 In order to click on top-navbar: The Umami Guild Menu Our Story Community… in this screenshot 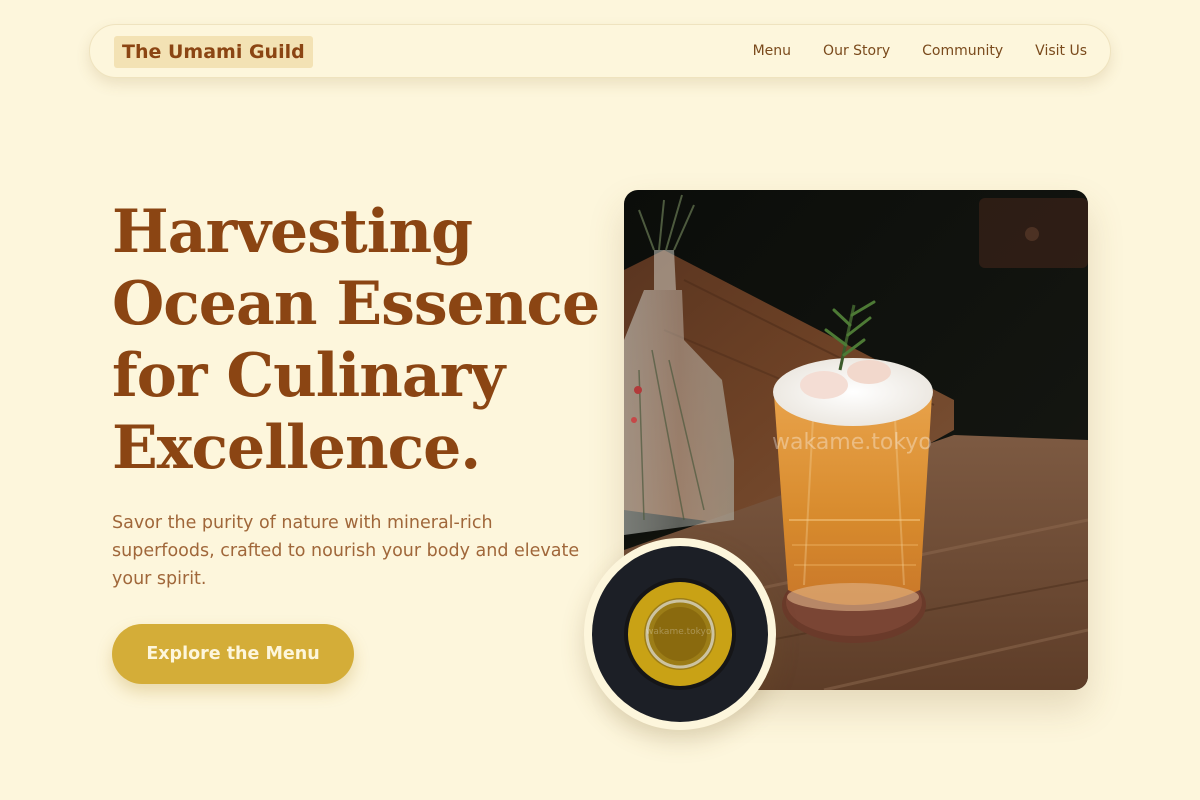, I will do `click(600, 51)`.